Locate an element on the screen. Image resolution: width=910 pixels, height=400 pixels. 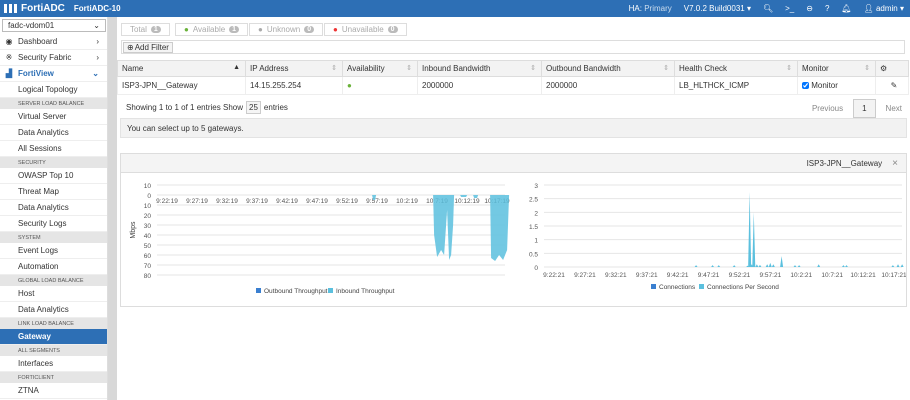
sidebar-item-dashboard: ◉ Dashboard › is located at coordinates (53, 42).